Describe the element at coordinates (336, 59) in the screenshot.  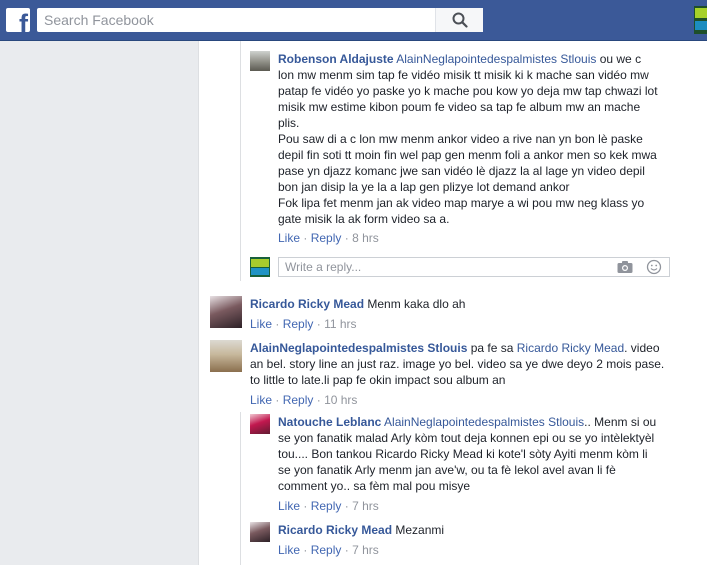
I see `comment-author: Robenson Aldajuste` at that location.